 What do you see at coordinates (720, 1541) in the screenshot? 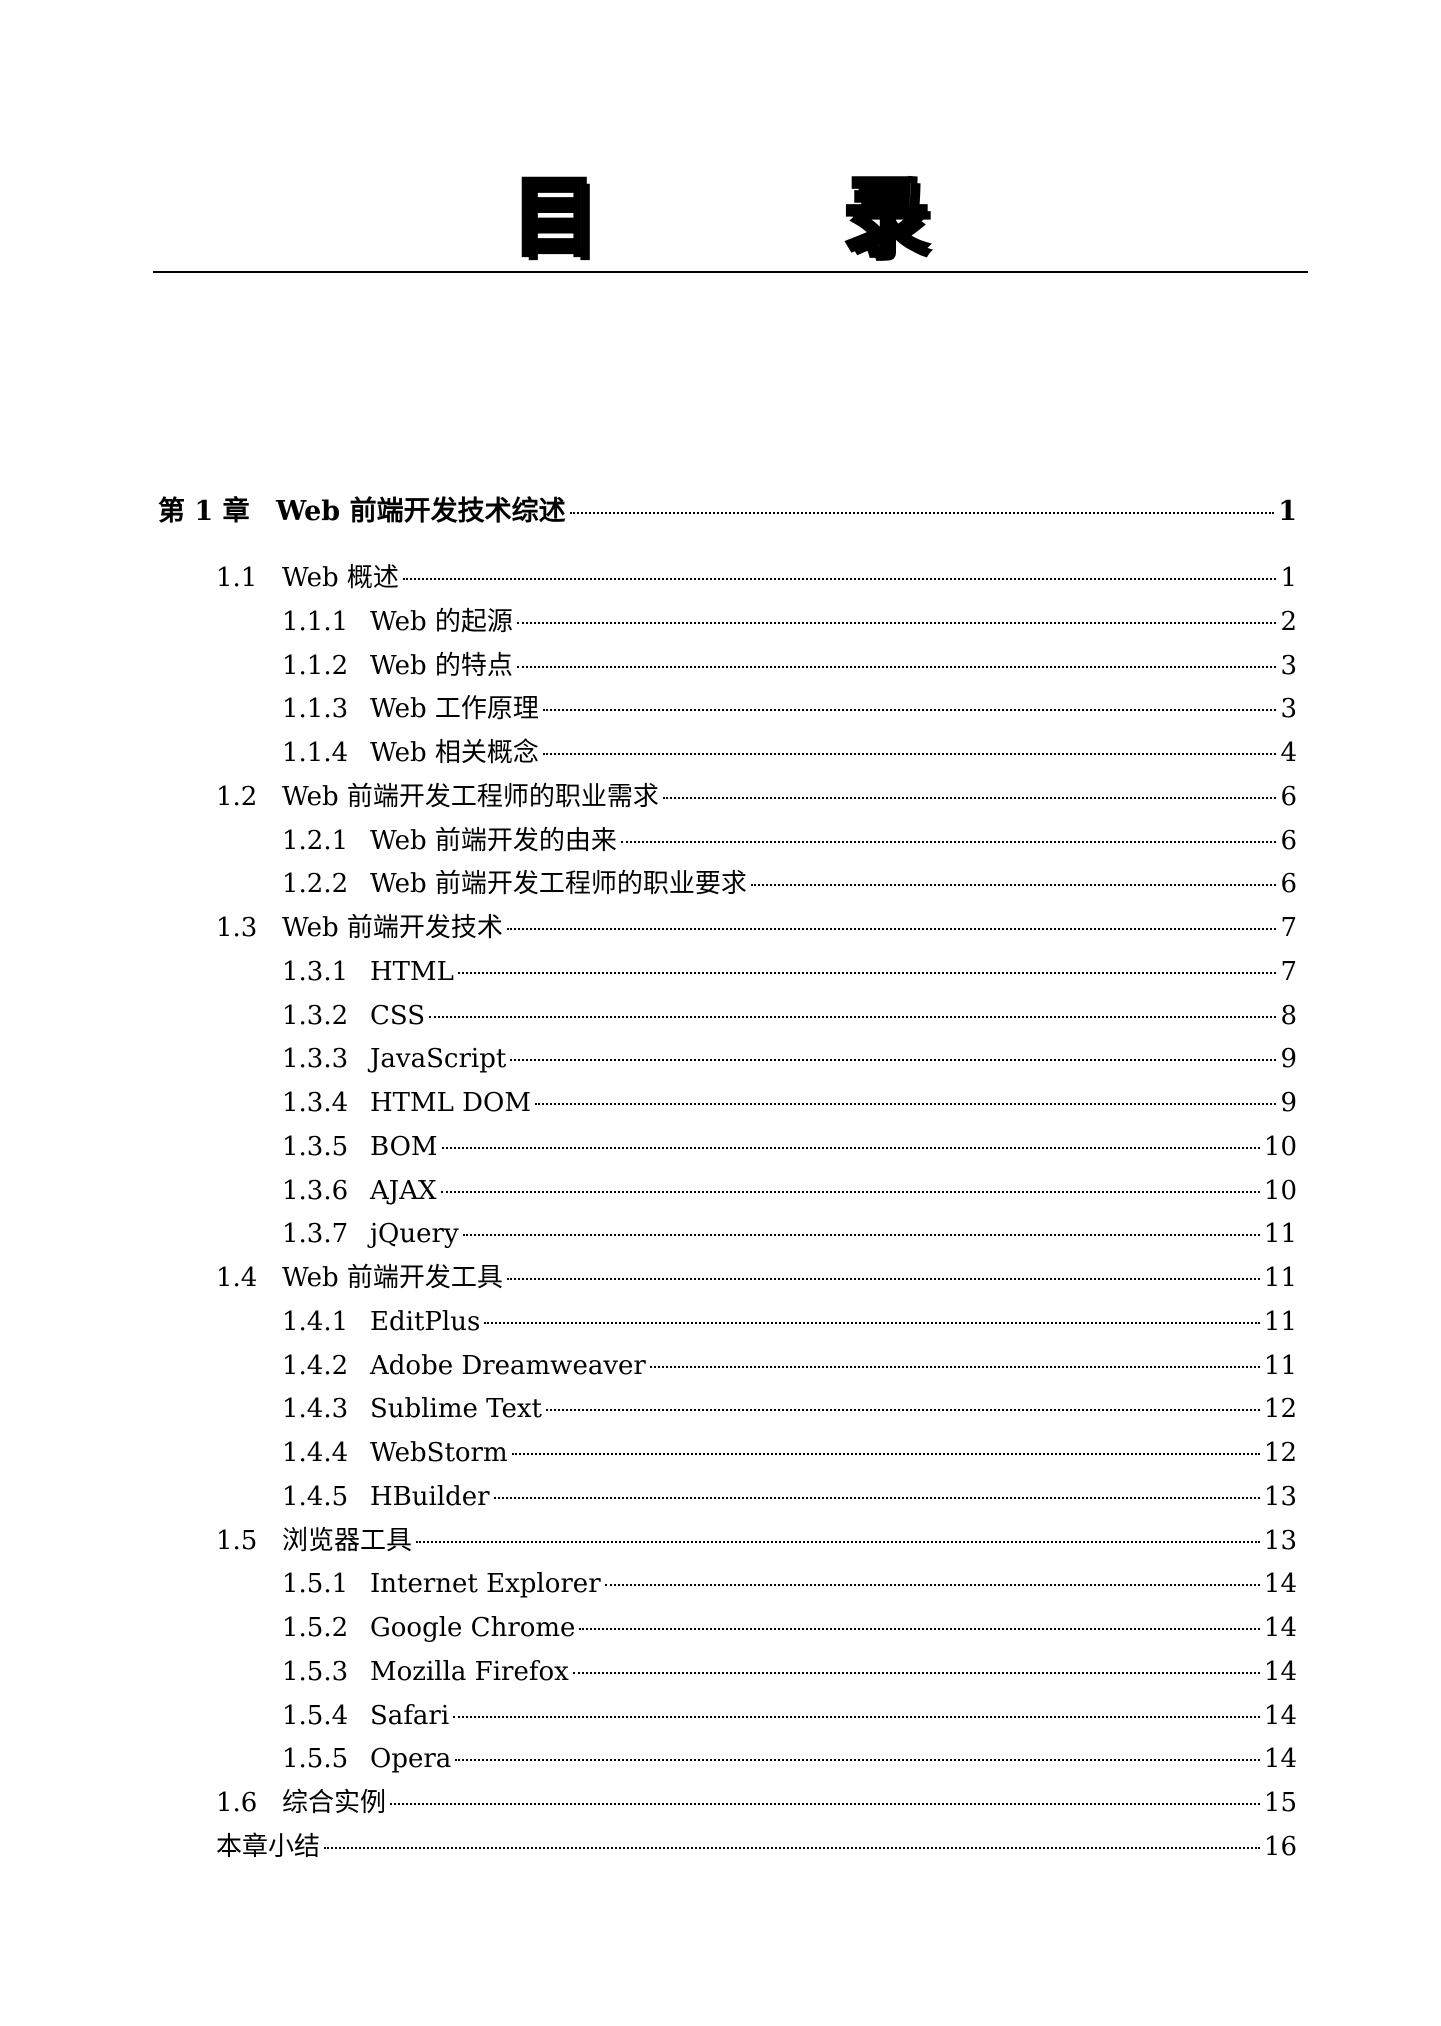
I see `toc-entry: 1.5 浏览器工具 13` at bounding box center [720, 1541].